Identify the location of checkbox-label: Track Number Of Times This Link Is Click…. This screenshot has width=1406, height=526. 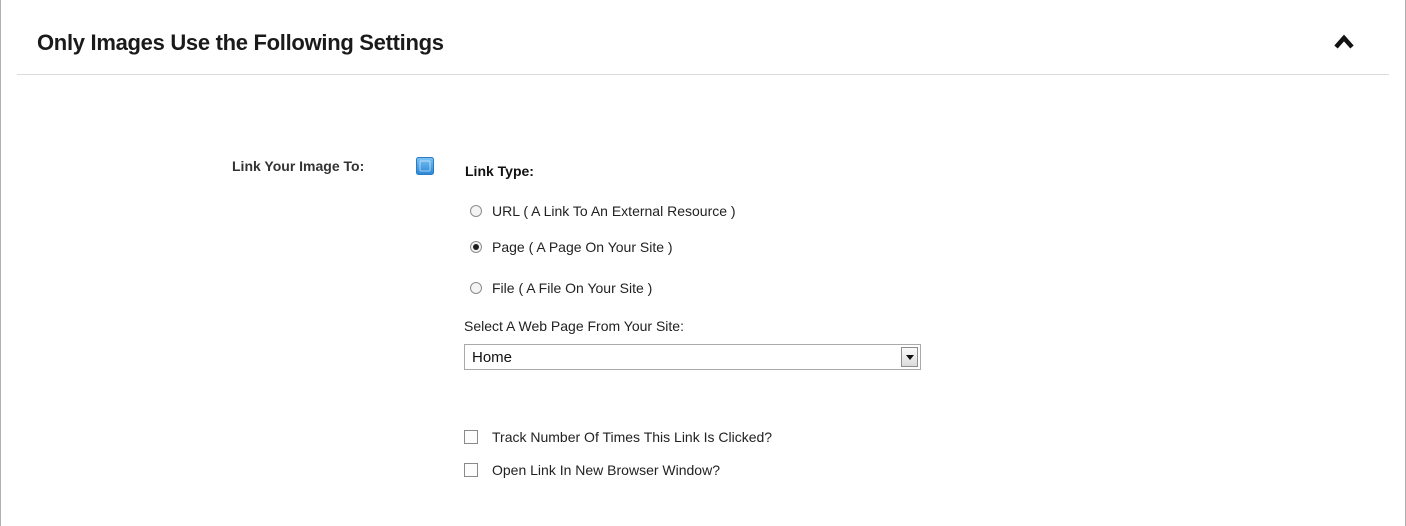
(632, 437).